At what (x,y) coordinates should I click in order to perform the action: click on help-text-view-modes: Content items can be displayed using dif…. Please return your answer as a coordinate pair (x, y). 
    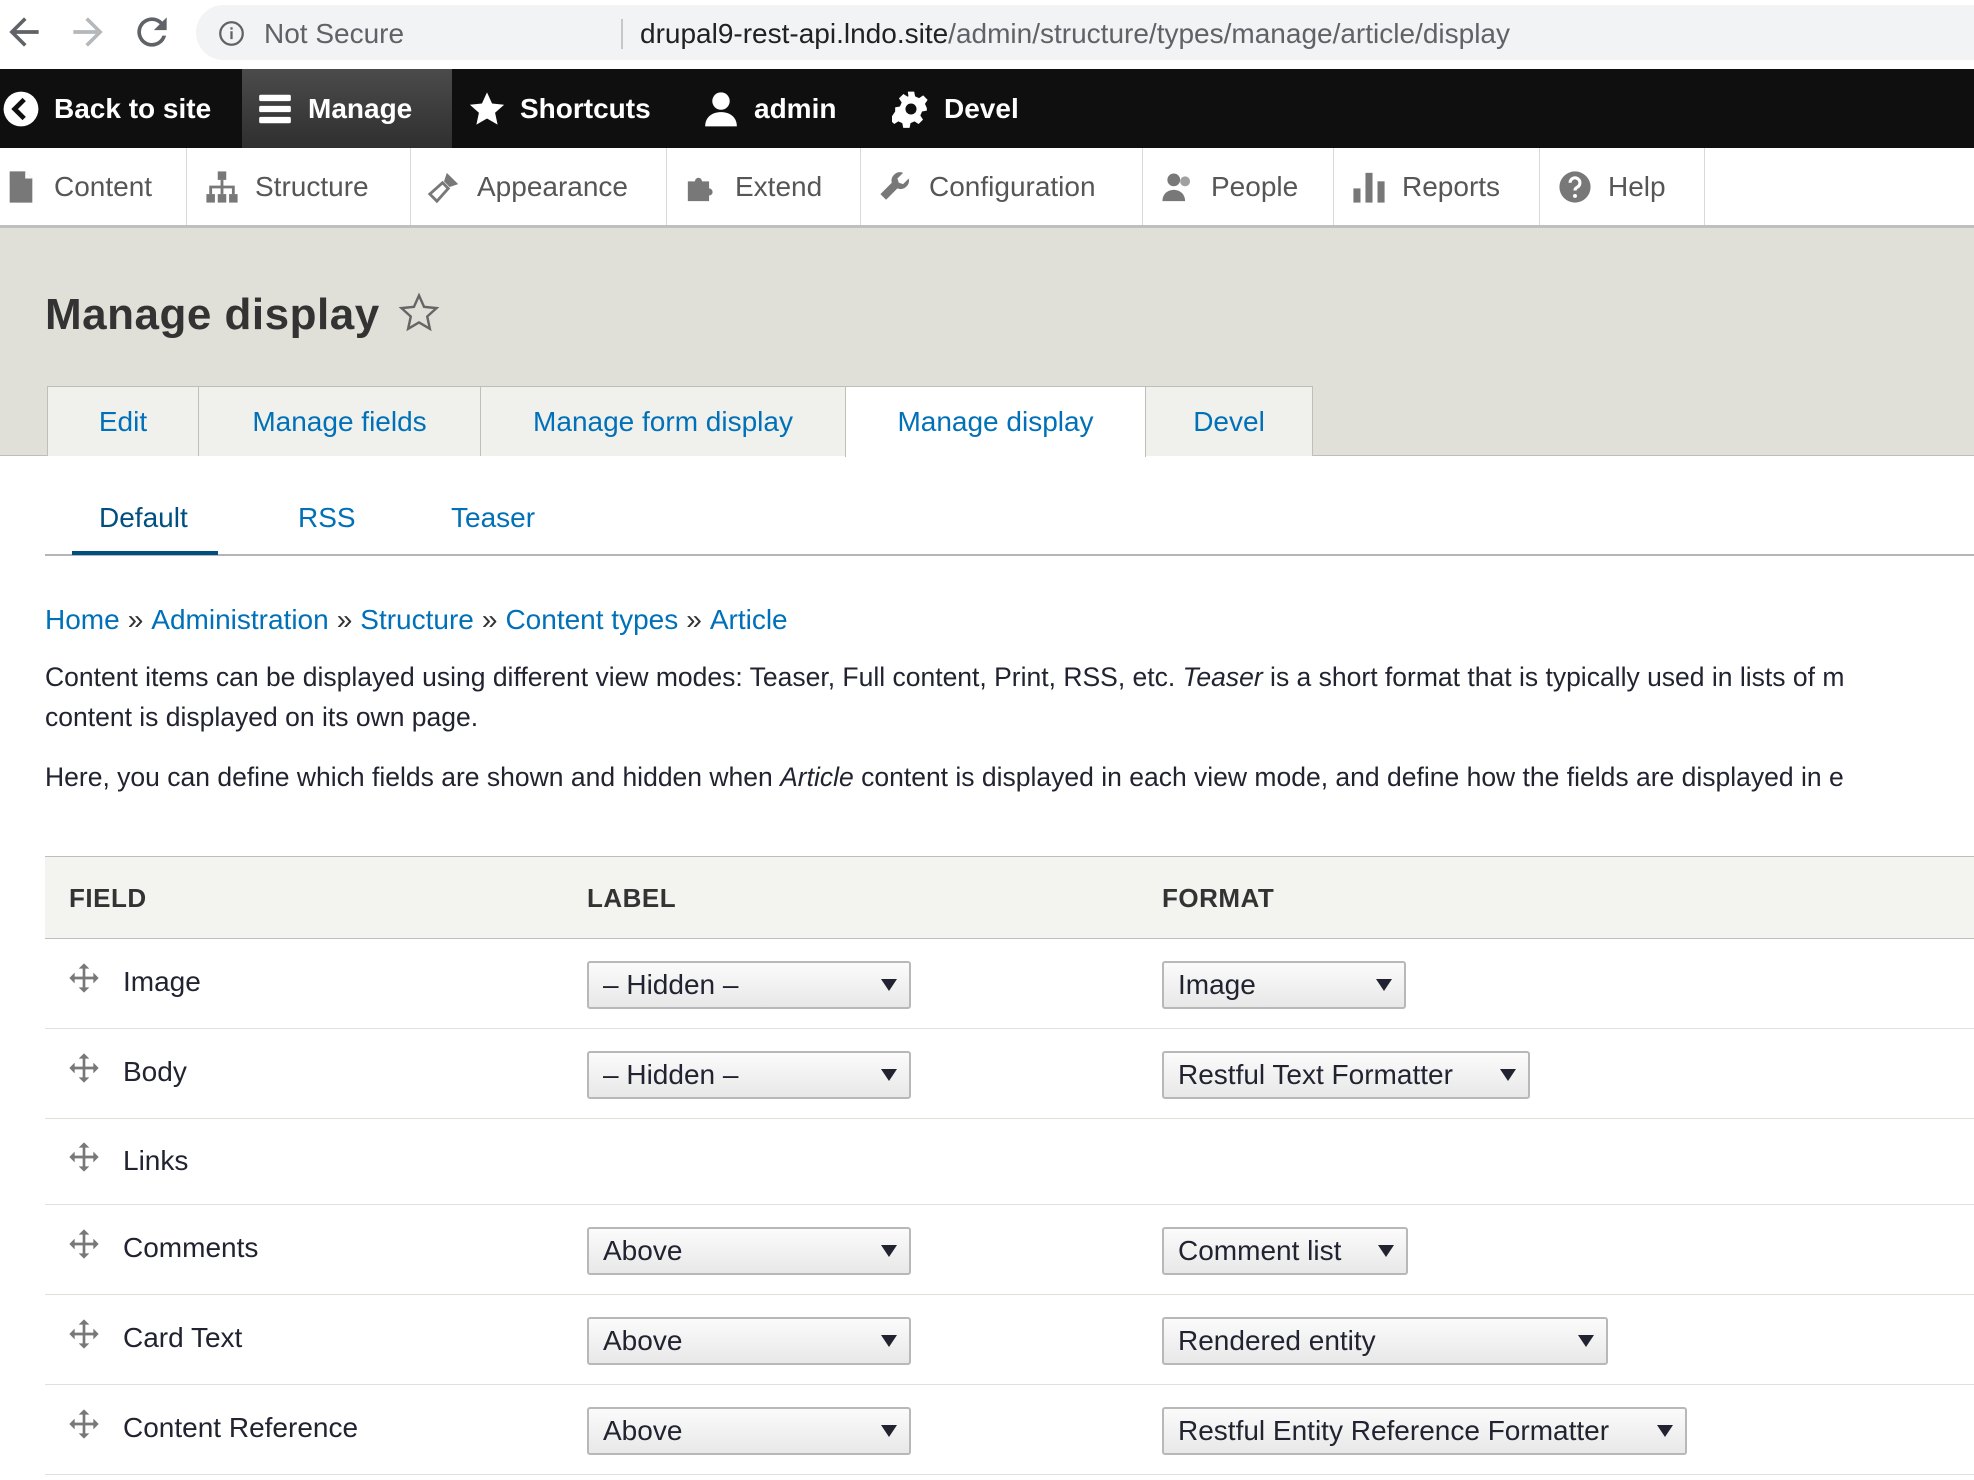
    Looking at the image, I should click on (944, 697).